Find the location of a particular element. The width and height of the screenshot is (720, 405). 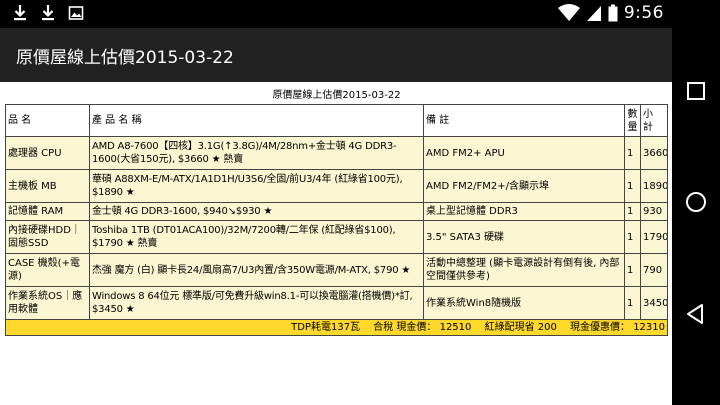

row-subtotal: 3660 is located at coordinates (654, 153).